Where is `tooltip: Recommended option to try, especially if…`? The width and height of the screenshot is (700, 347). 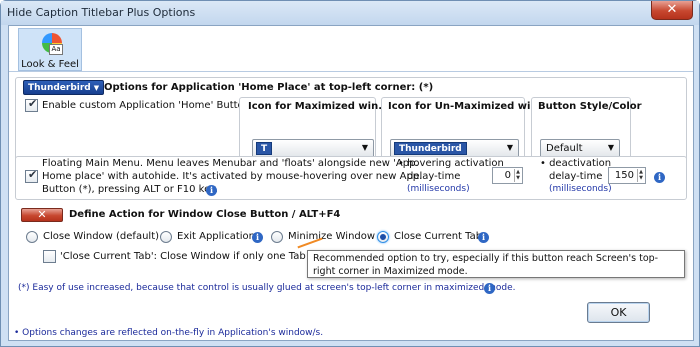 tooltip: Recommended option to try, especially if… is located at coordinates (496, 264).